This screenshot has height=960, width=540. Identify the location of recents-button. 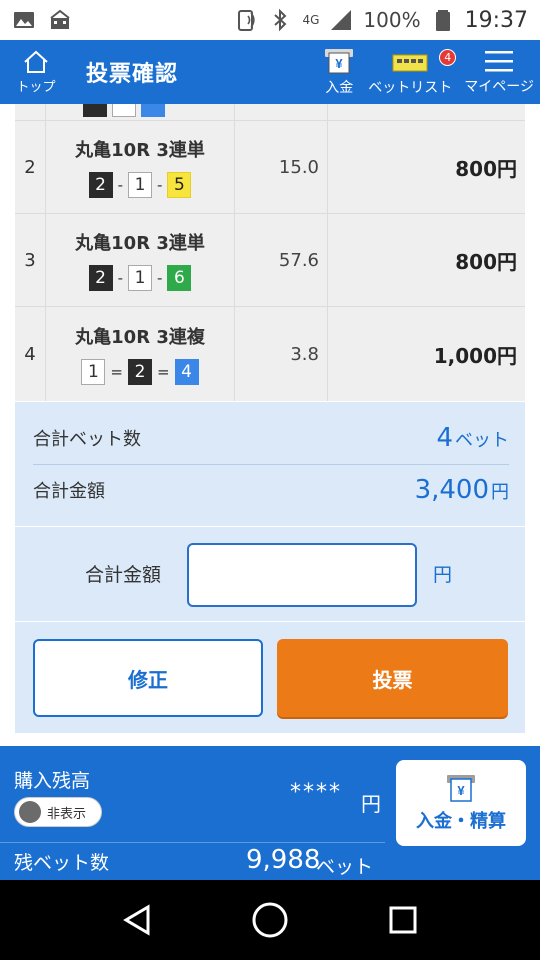
(403, 920).